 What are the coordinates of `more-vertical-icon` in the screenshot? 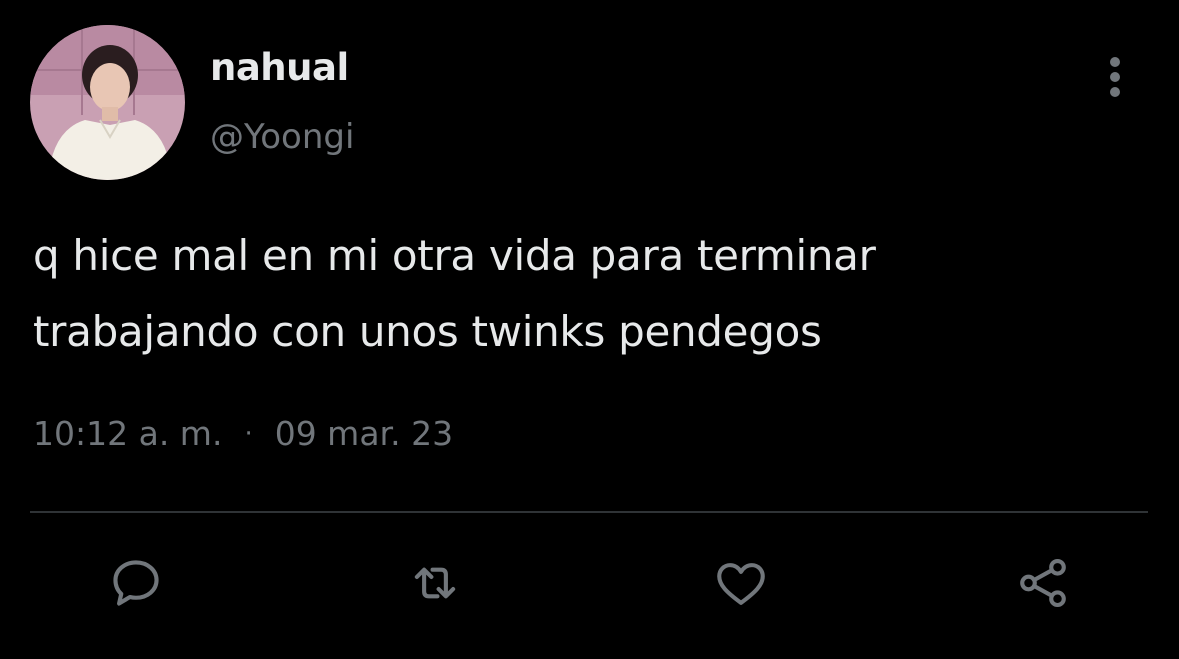 It's located at (1115, 77).